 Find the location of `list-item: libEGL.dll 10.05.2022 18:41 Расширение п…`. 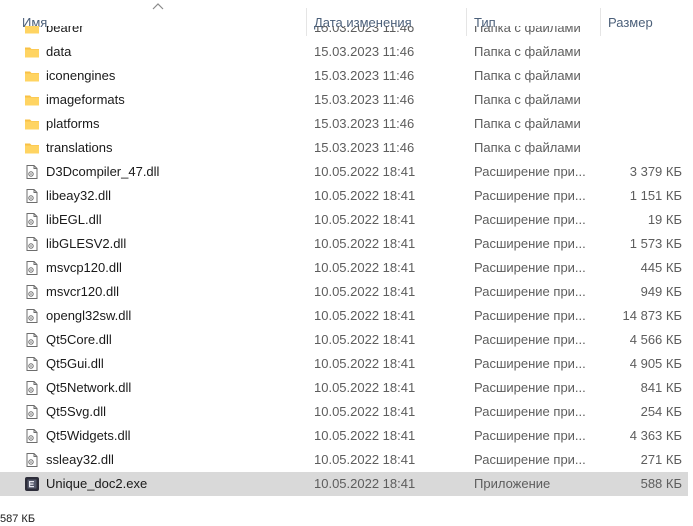

list-item: libEGL.dll 10.05.2022 18:41 Расширение п… is located at coordinates (344, 220).